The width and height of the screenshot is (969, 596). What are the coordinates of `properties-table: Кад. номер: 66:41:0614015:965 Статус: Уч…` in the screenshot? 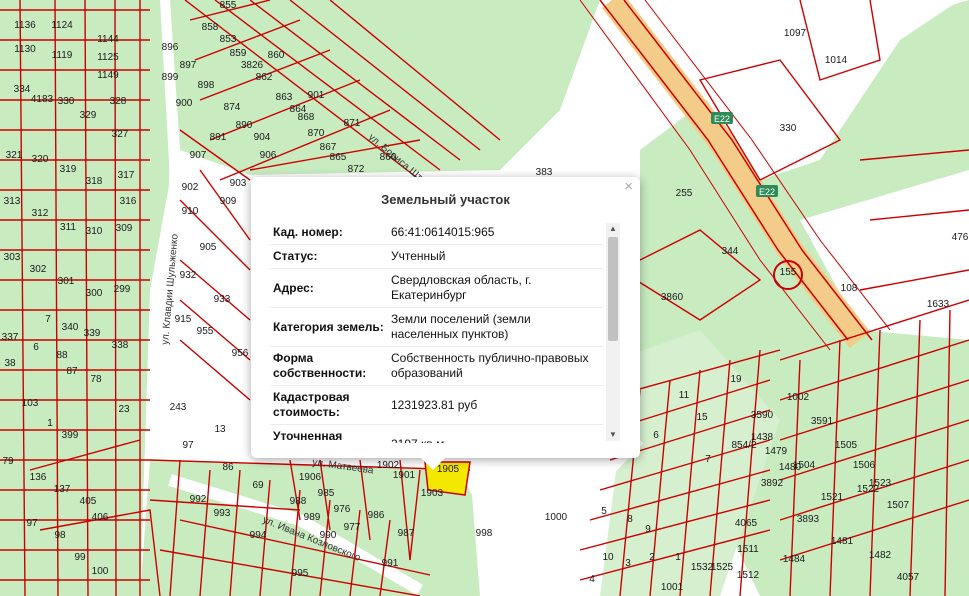 It's located at (436, 332).